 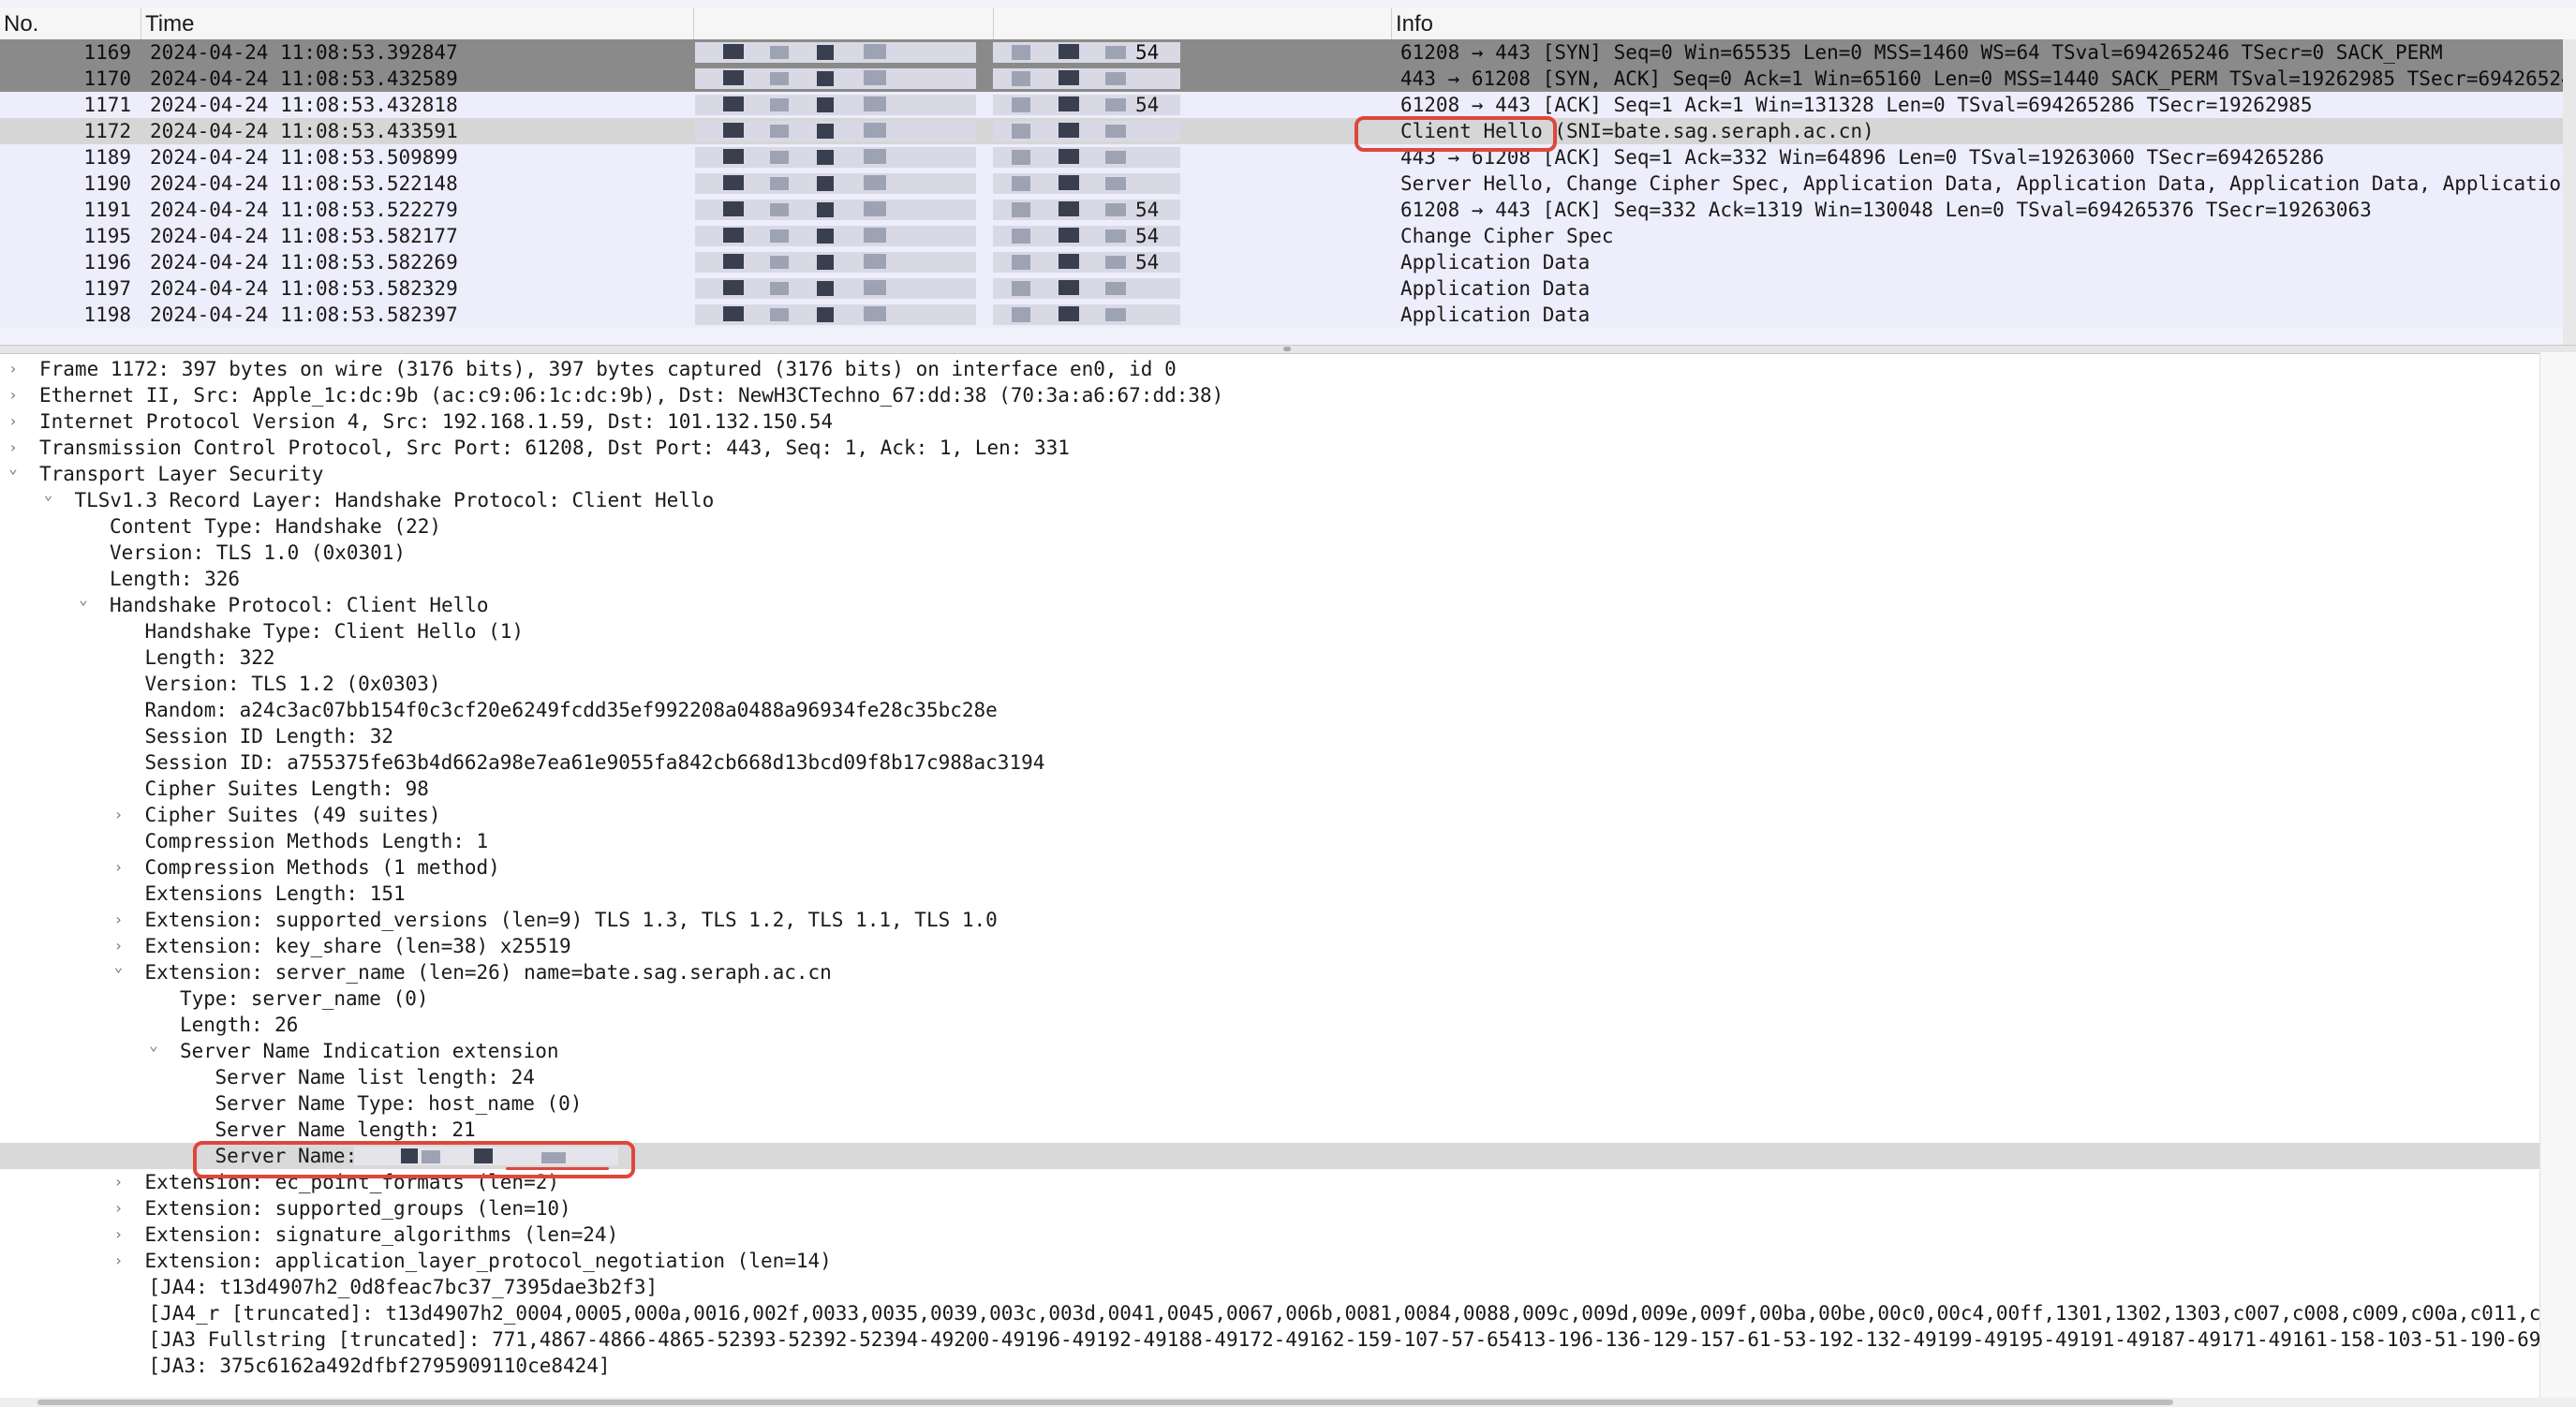 What do you see at coordinates (107, 236) in the screenshot?
I see `packet-no: 1195` at bounding box center [107, 236].